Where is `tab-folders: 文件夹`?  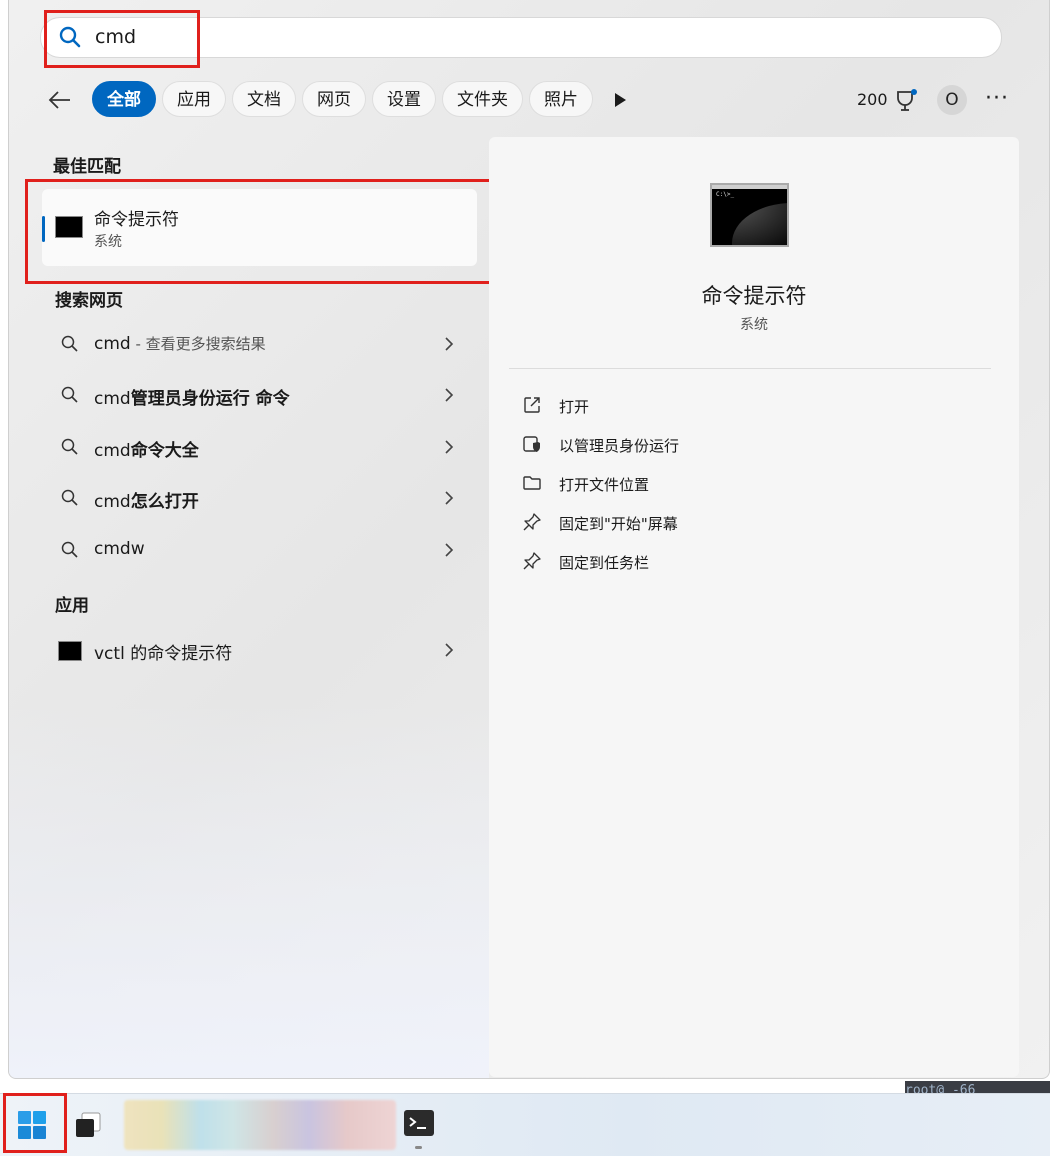 tab-folders: 文件夹 is located at coordinates (482, 99).